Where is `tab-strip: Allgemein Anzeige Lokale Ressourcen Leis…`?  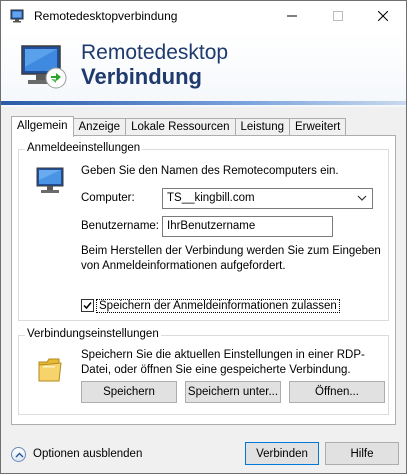 tab-strip: Allgemein Anzeige Lokale Ressourcen Leis… is located at coordinates (179, 126).